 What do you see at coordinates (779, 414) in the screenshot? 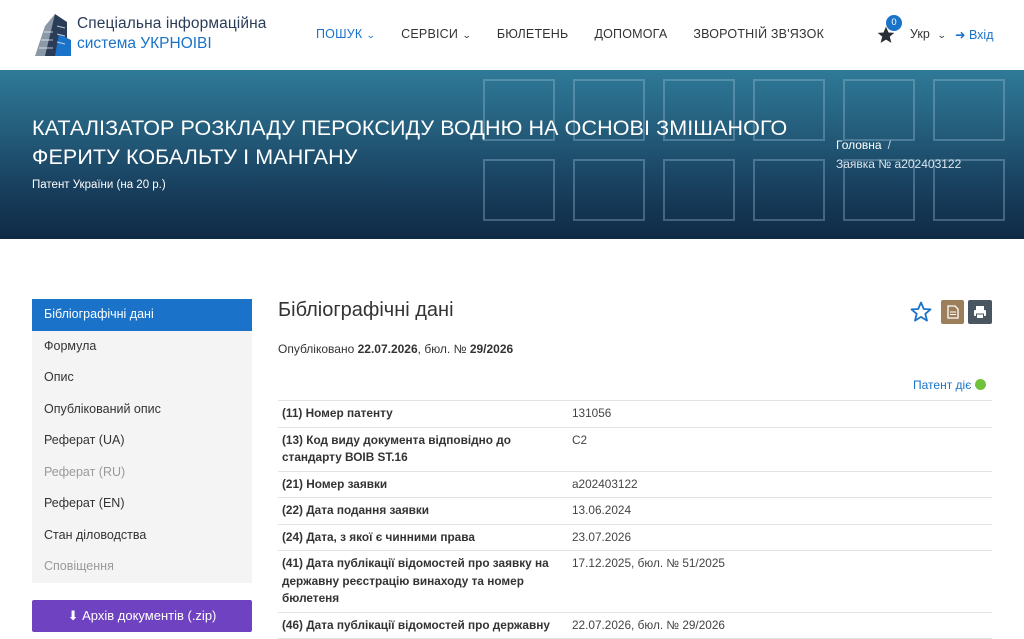
I see `field-value: 131056` at bounding box center [779, 414].